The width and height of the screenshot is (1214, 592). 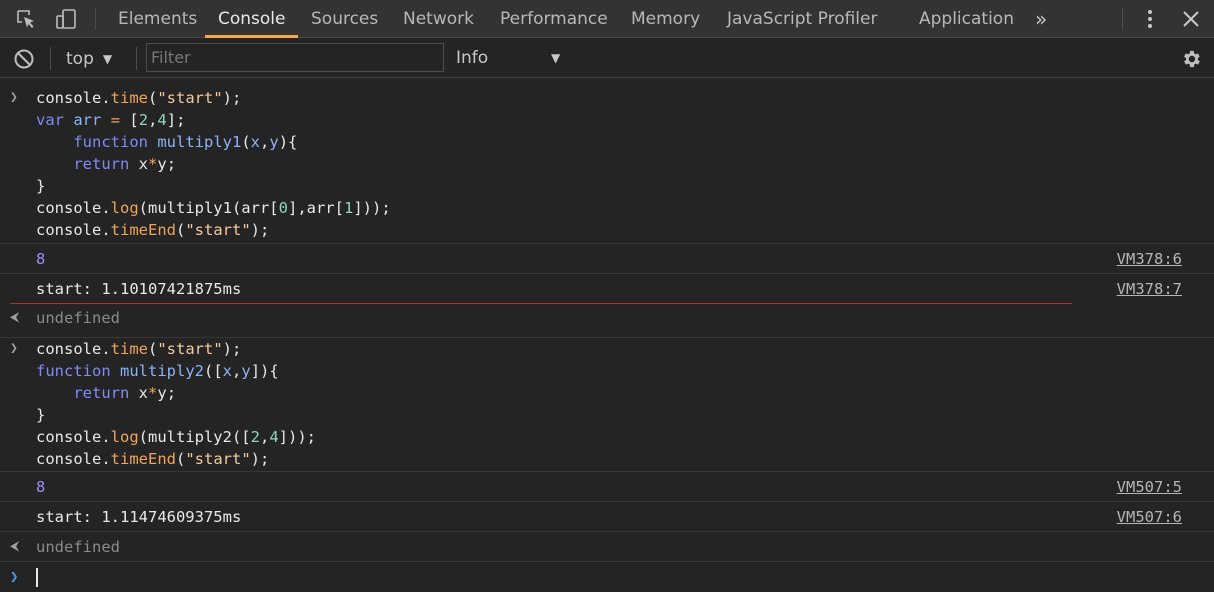 What do you see at coordinates (80, 58) in the screenshot?
I see `context-selector-label: top` at bounding box center [80, 58].